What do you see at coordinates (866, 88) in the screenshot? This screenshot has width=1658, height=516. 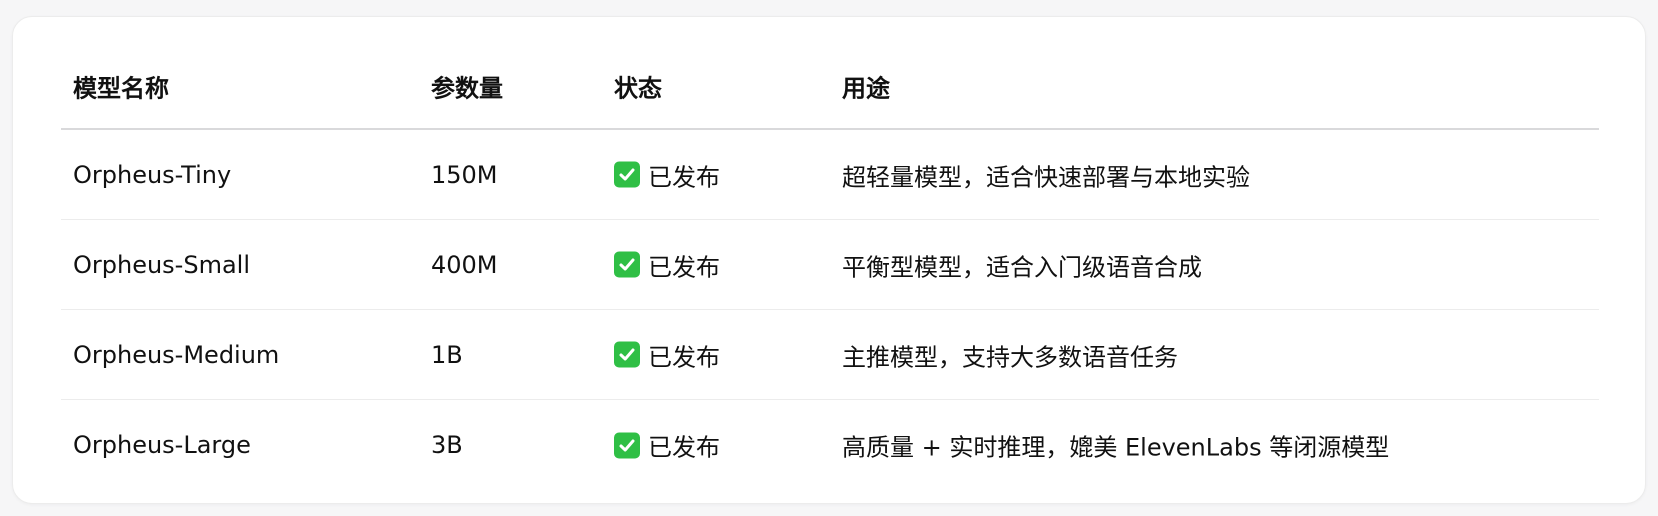 I see `header-use: 用途` at bounding box center [866, 88].